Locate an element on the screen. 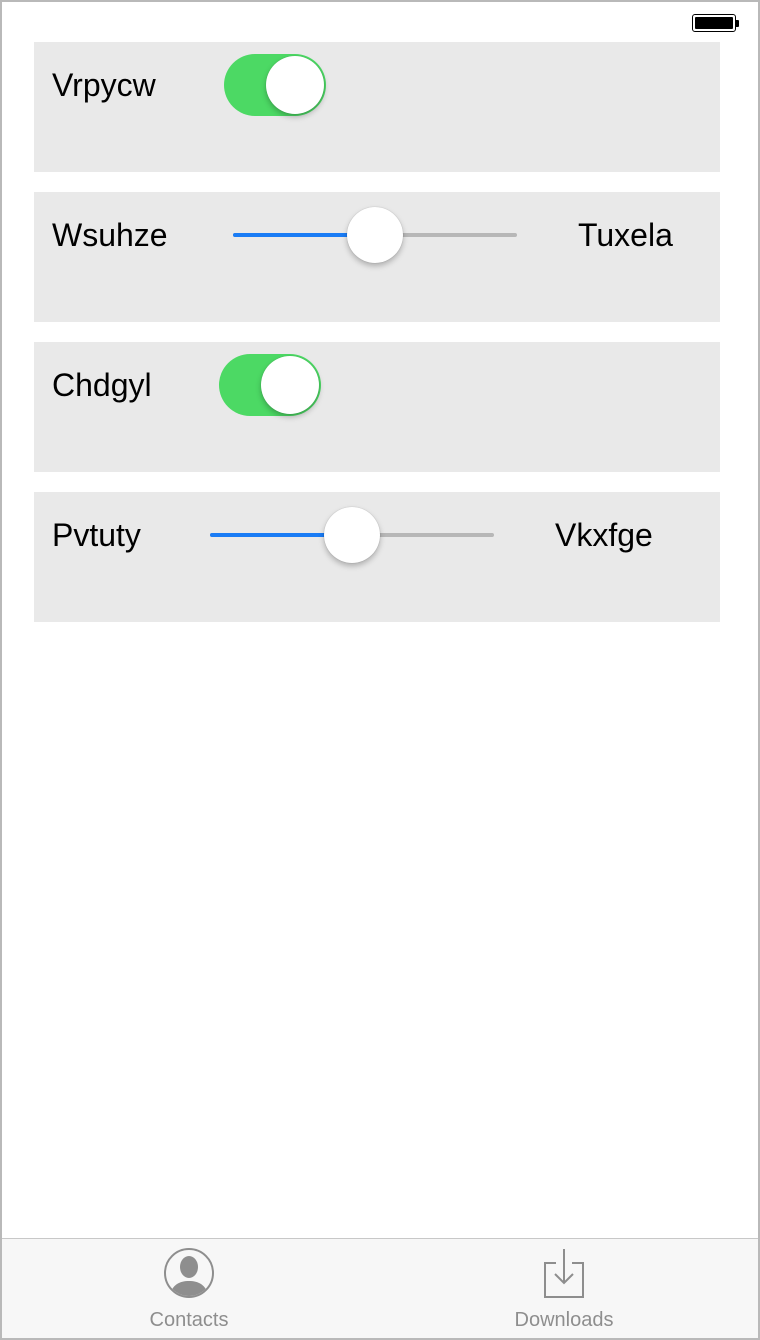  row-label: Pvtuty is located at coordinates (96, 535).